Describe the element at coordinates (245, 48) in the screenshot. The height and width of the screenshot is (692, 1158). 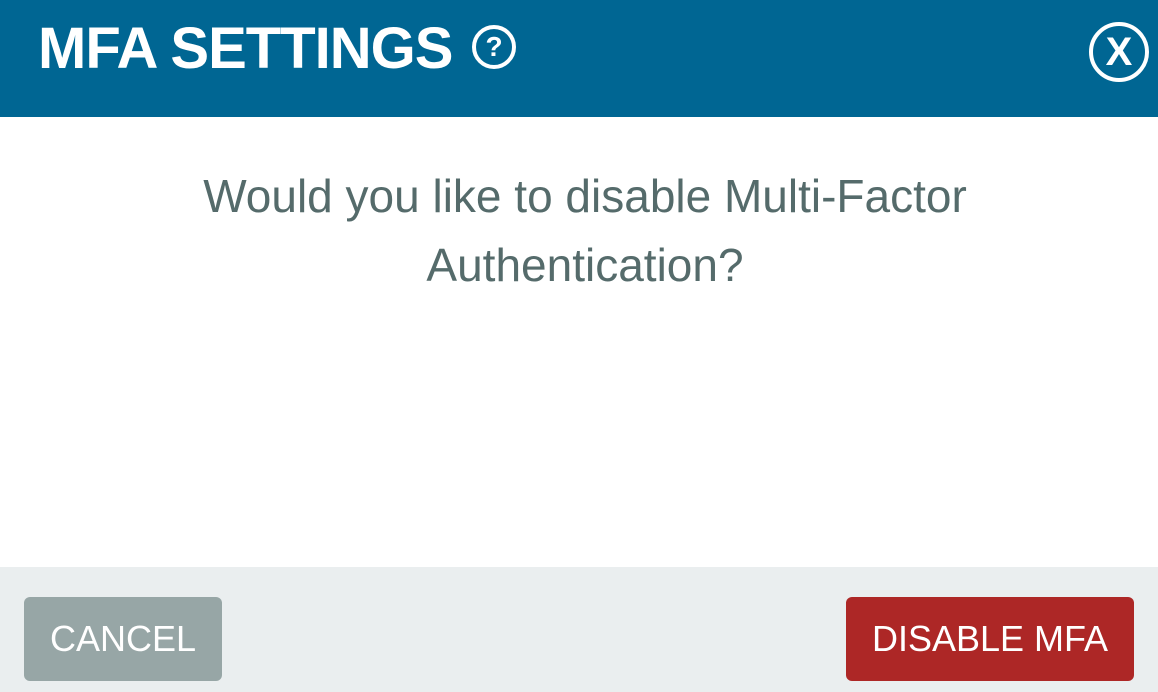
I see `dialog-title: MFA SETTINGS` at that location.